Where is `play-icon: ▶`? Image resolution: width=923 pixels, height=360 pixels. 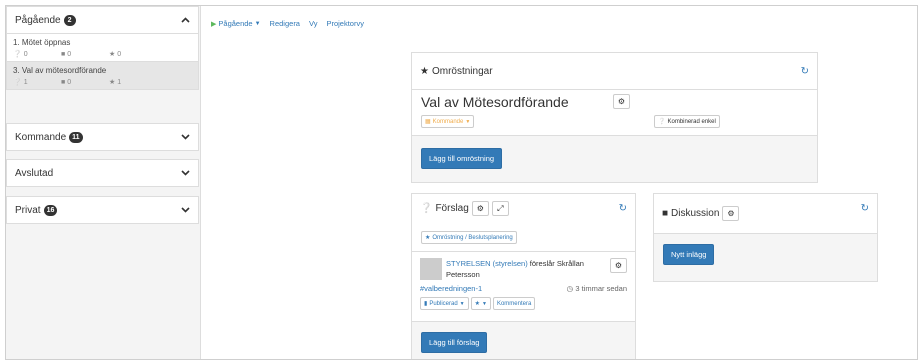 play-icon: ▶ is located at coordinates (214, 24).